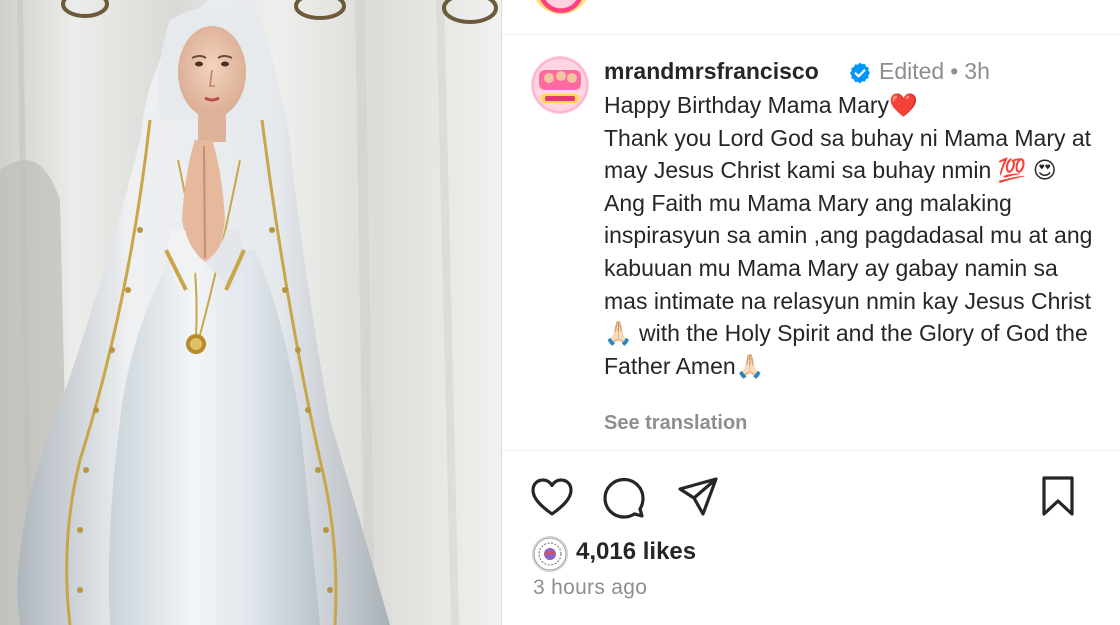 This screenshot has height=625, width=1120. Describe the element at coordinates (711, 71) in the screenshot. I see `author-username: mrandmrsfrancisco` at that location.